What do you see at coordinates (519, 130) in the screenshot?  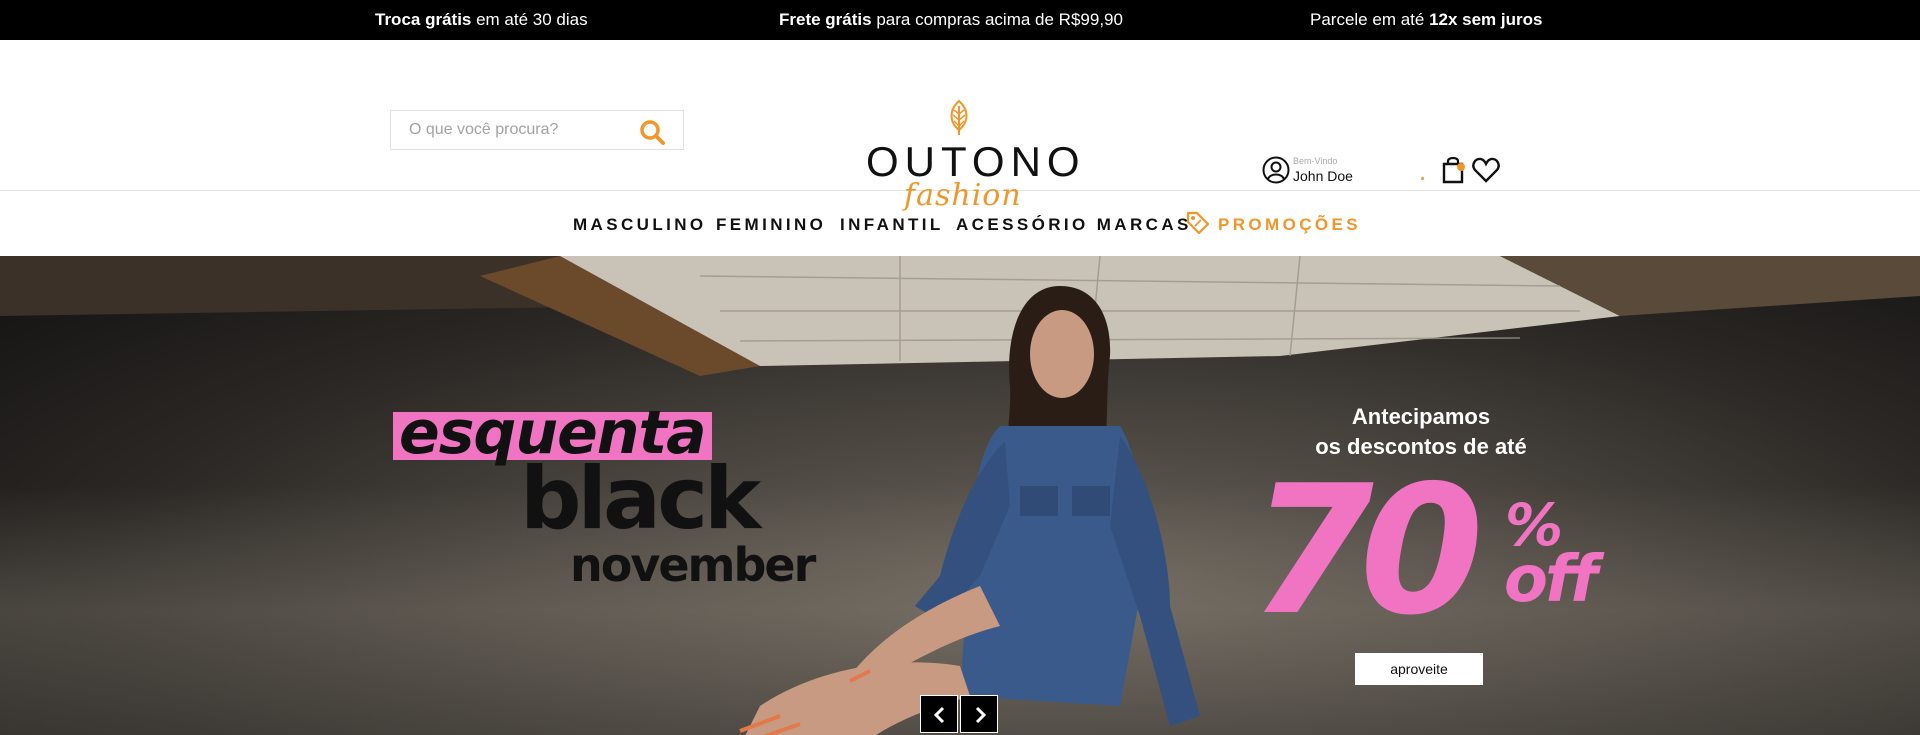 I see `search-input` at bounding box center [519, 130].